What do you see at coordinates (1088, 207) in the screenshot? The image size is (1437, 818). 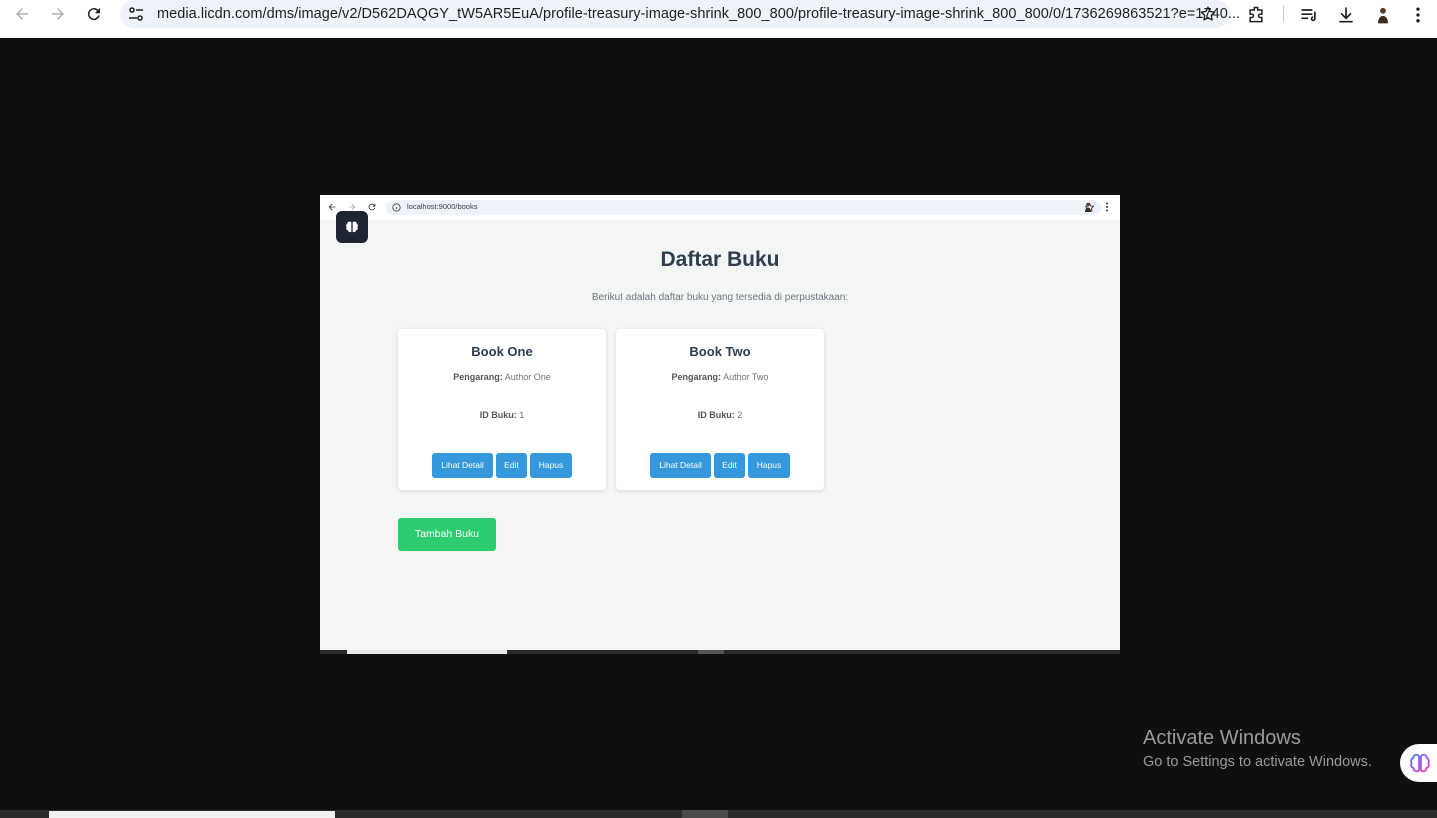 I see `inner-profile-avatar` at bounding box center [1088, 207].